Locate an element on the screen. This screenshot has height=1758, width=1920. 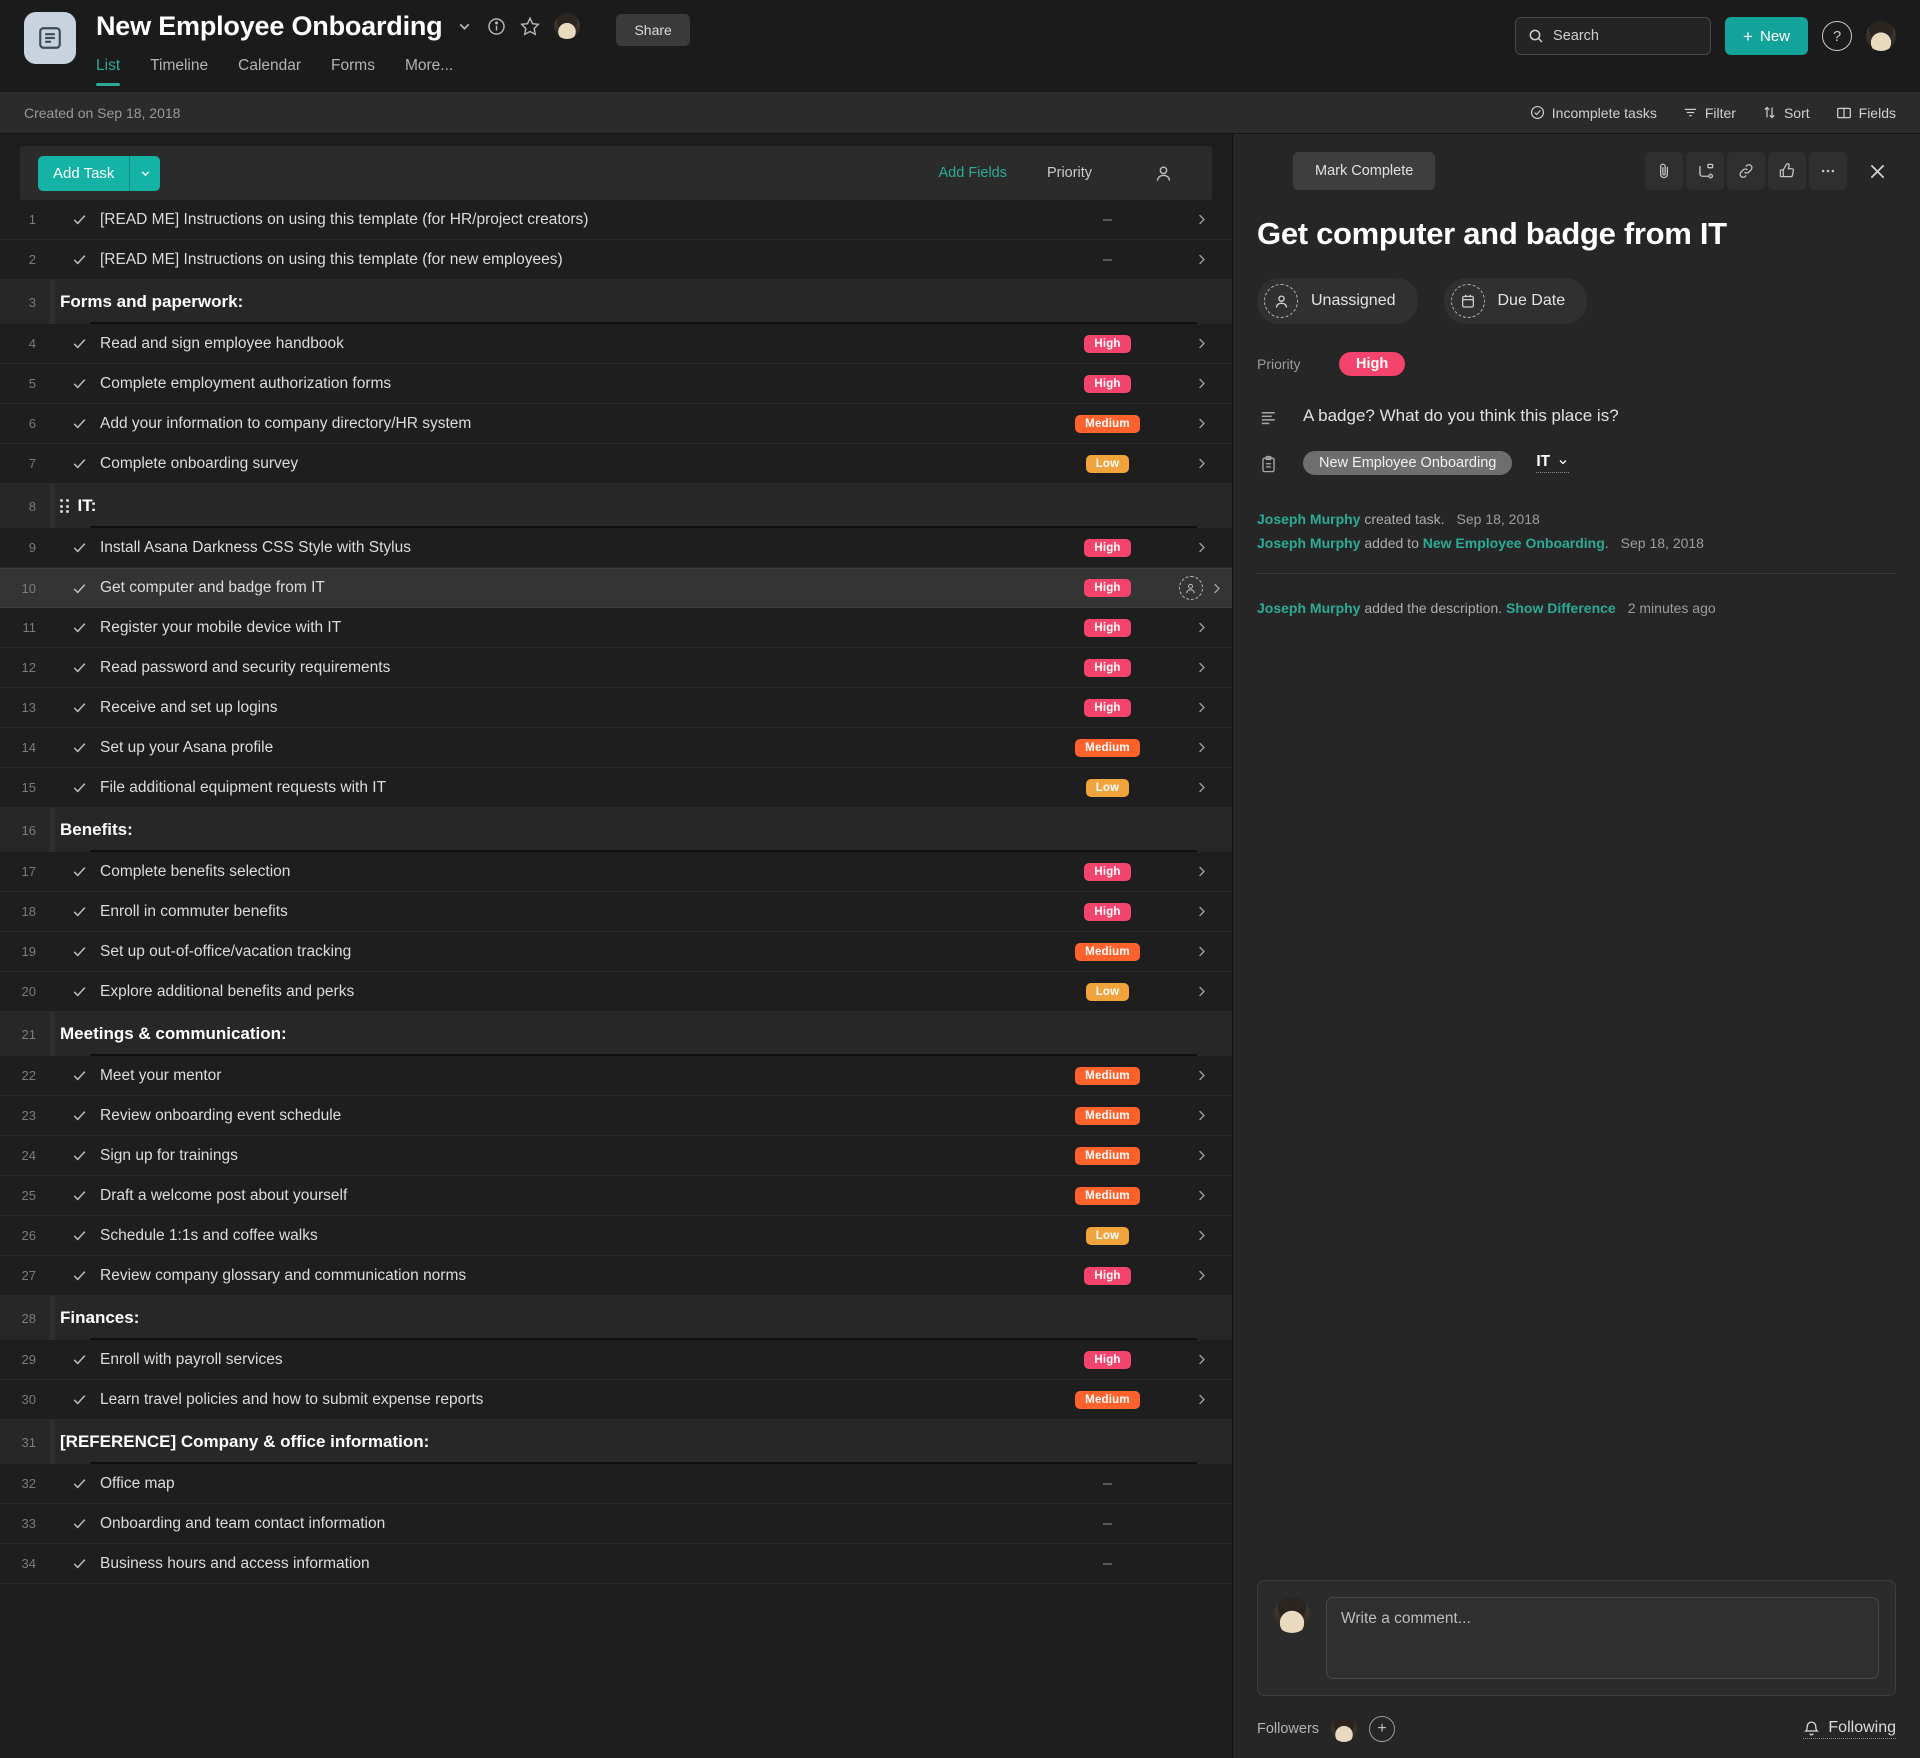
new-button: + New is located at coordinates (1766, 36).